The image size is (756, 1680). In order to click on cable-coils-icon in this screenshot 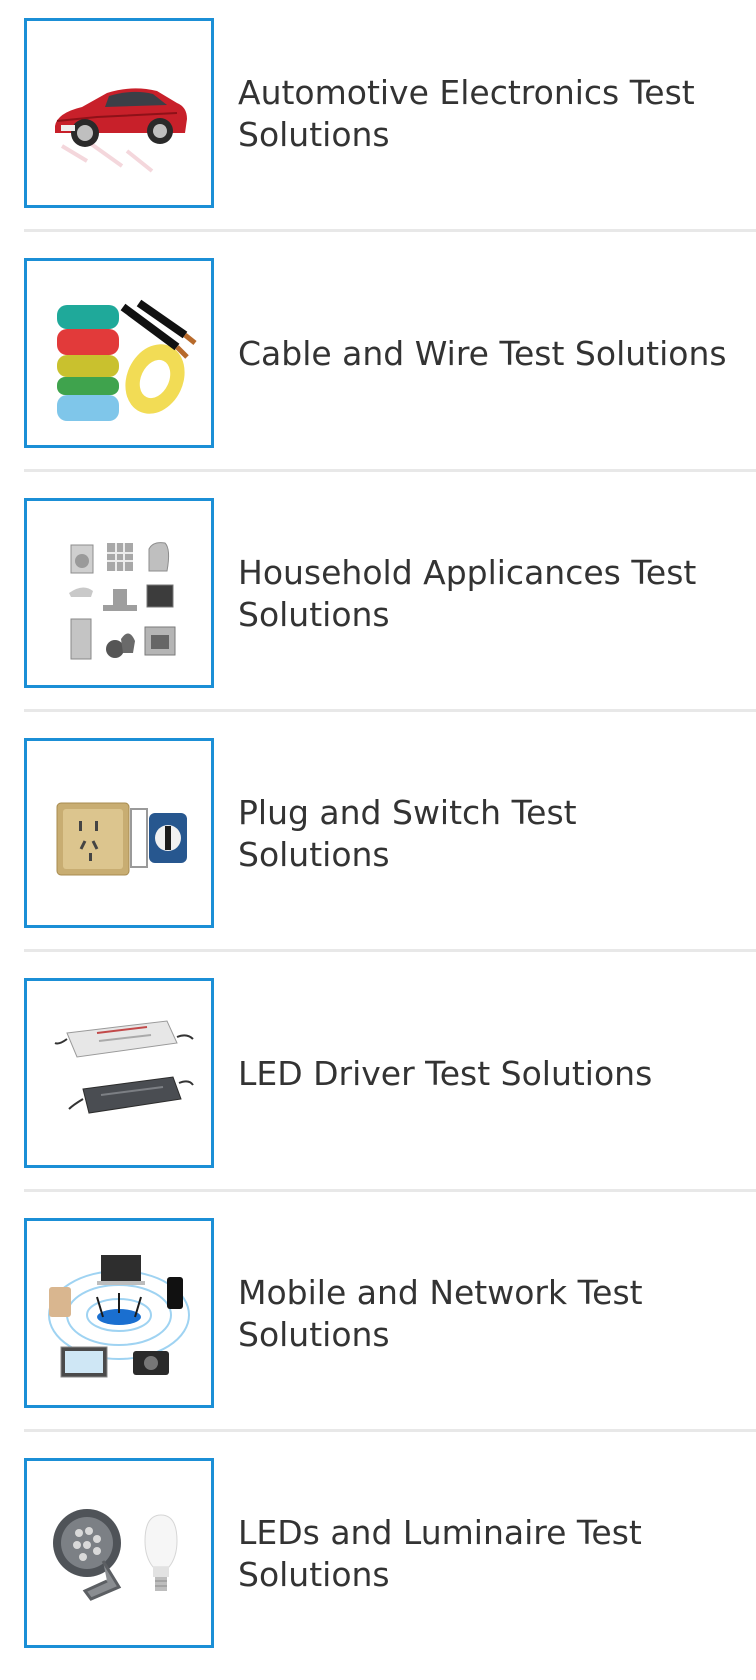, I will do `click(119, 353)`.